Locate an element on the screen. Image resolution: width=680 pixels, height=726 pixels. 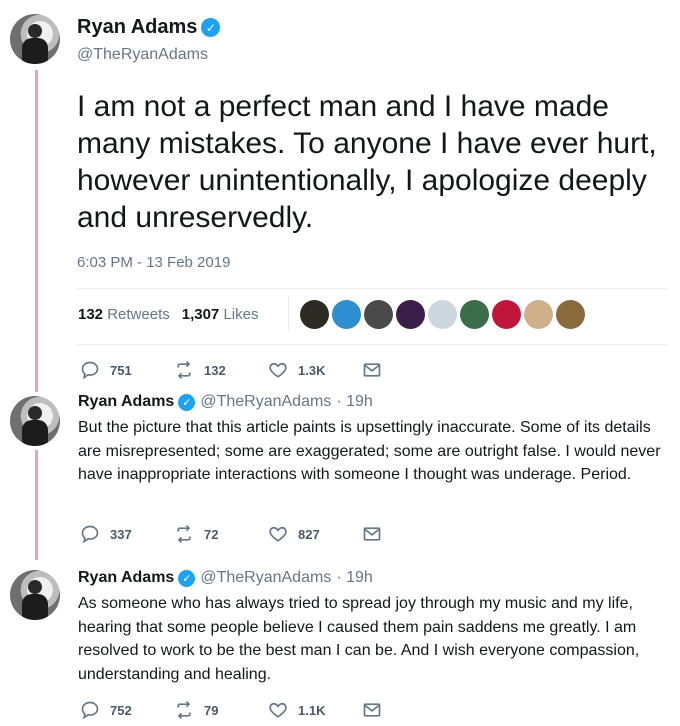
liker-avatar-3-icon is located at coordinates (378, 314).